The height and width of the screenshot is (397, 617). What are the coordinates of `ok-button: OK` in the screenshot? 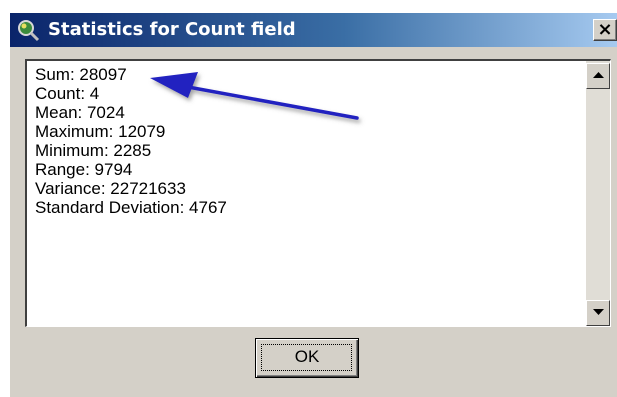 It's located at (307, 358).